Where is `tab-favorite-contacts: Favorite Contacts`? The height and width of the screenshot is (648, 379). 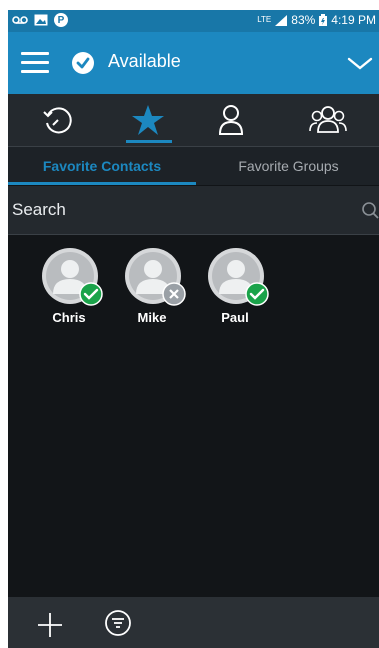 tab-favorite-contacts: Favorite Contacts is located at coordinates (102, 166).